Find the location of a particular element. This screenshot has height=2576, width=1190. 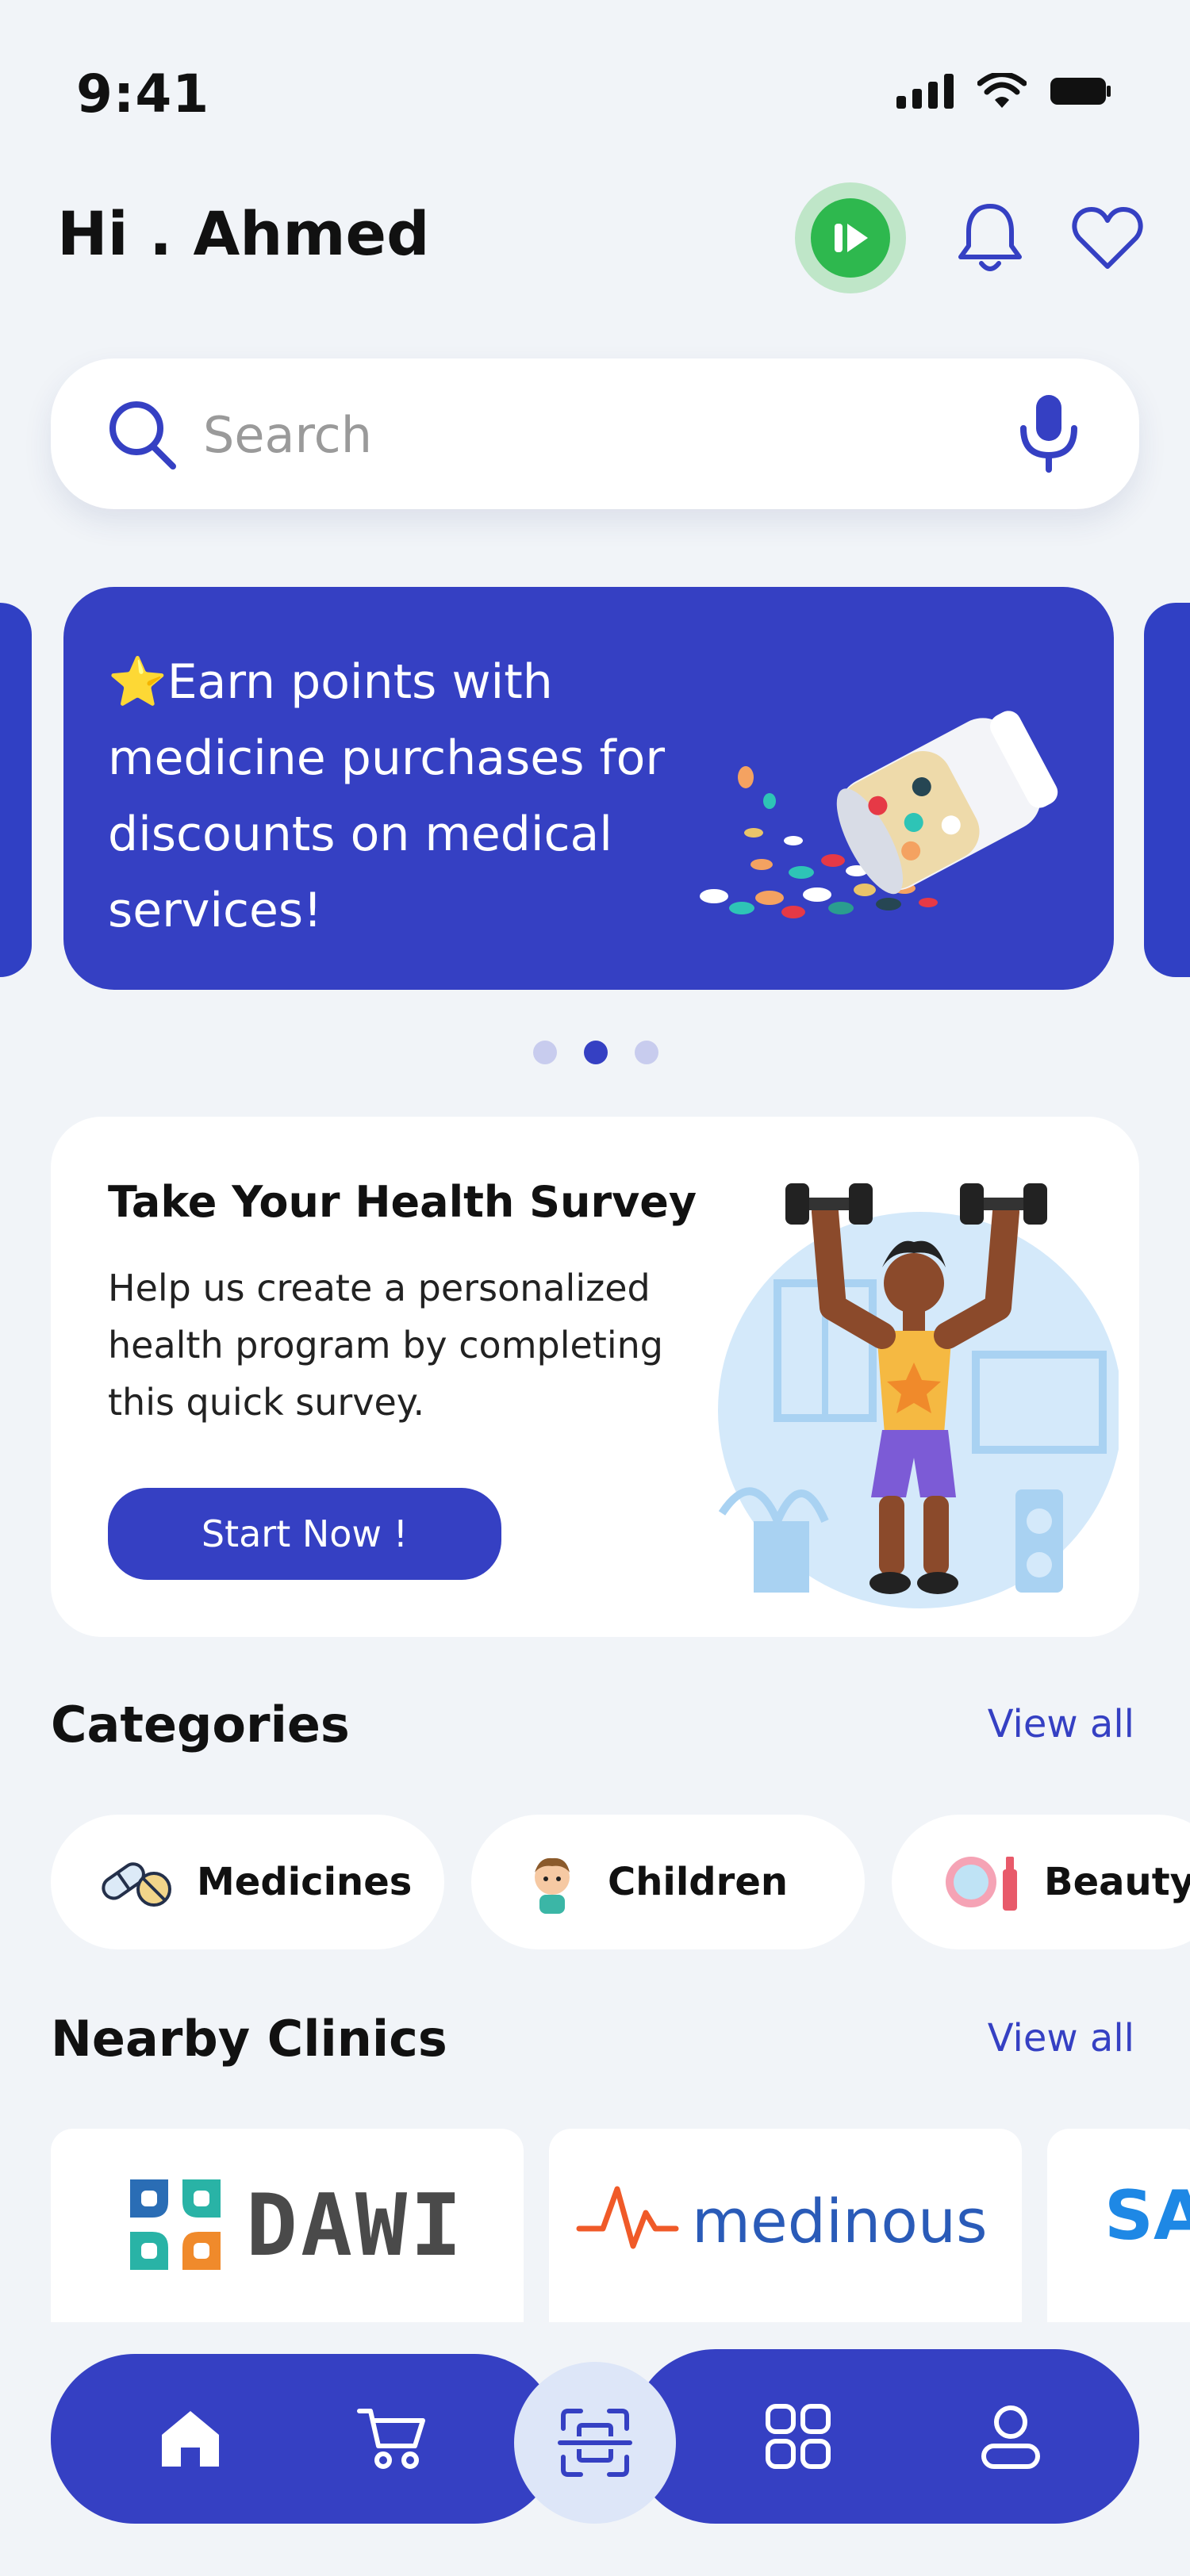

search-input is located at coordinates (600, 434).